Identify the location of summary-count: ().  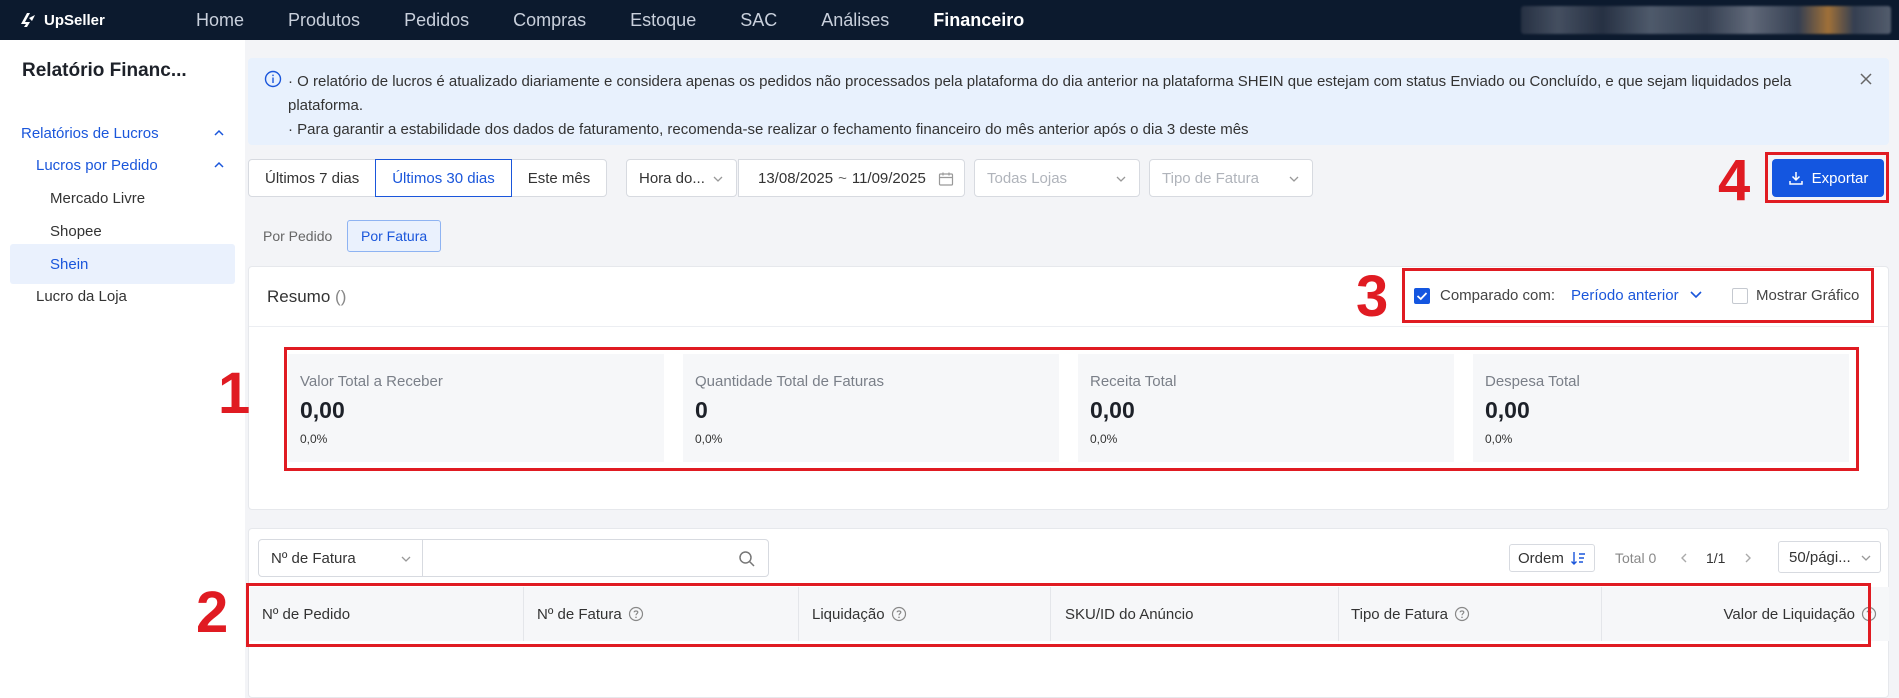
(341, 296).